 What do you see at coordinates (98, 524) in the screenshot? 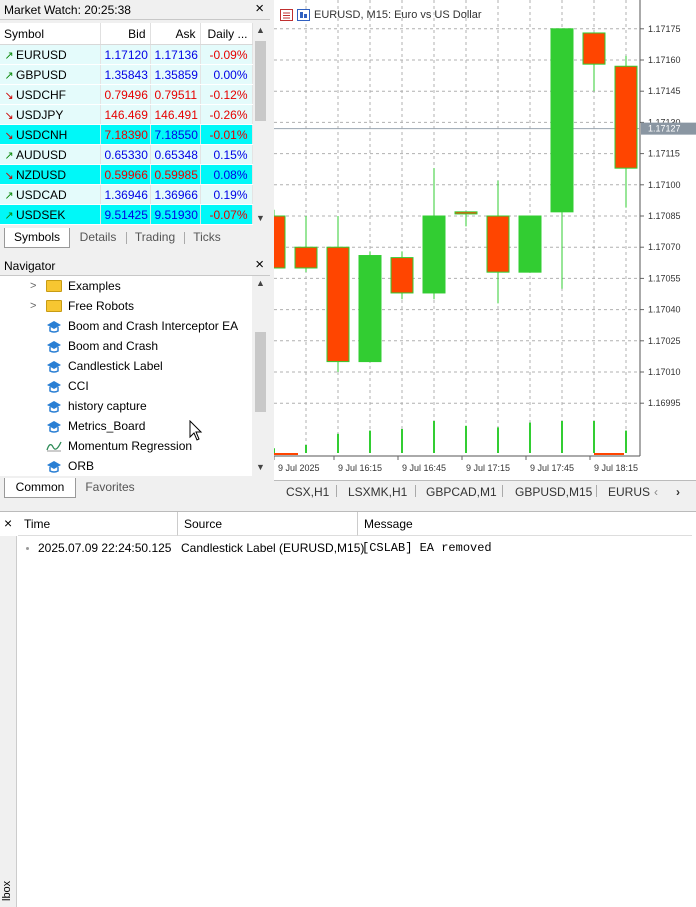
I see `log-column-time: Time` at bounding box center [98, 524].